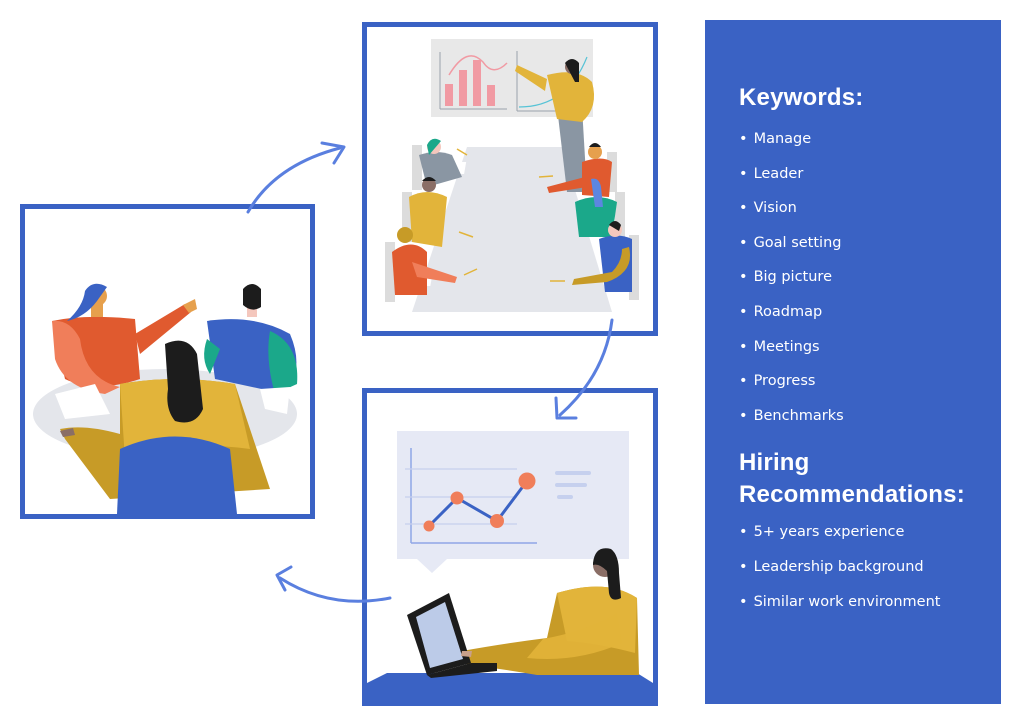 The image size is (1024, 725). Describe the element at coordinates (775, 208) in the screenshot. I see `keyword-text: Vision` at that location.